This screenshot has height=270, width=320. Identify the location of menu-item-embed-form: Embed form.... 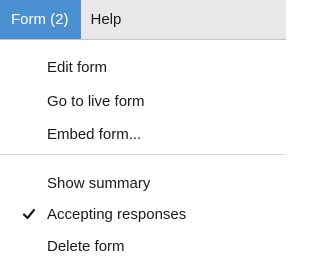
(143, 134).